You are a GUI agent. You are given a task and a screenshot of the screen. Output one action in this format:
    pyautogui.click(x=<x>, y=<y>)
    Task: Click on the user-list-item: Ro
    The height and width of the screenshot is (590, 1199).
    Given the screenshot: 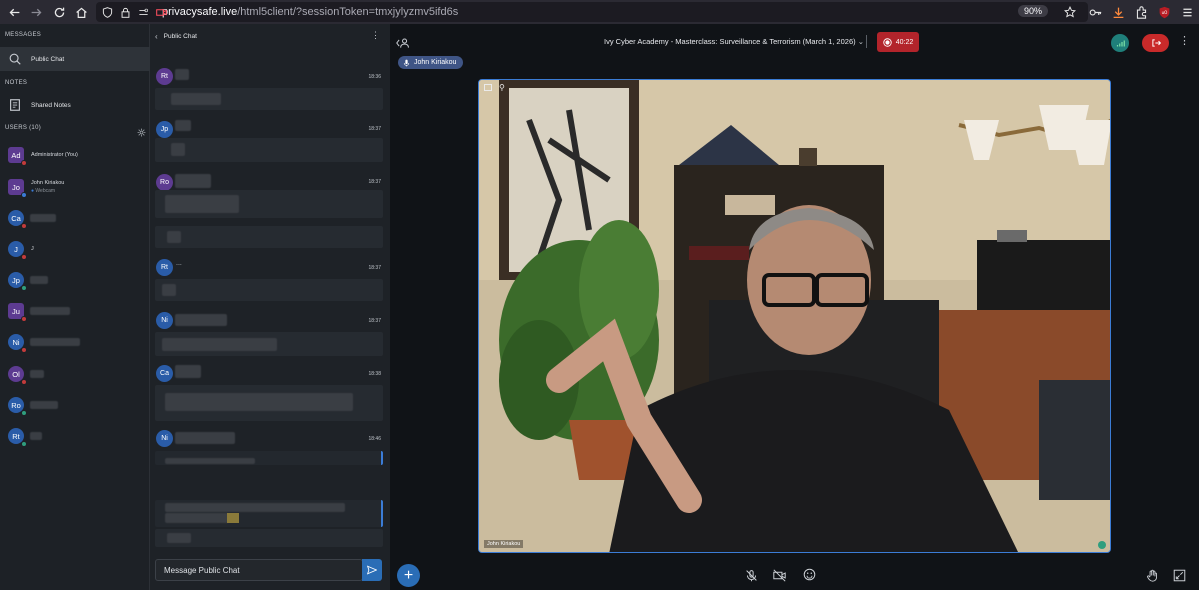 What is the action you would take?
    pyautogui.click(x=75, y=405)
    